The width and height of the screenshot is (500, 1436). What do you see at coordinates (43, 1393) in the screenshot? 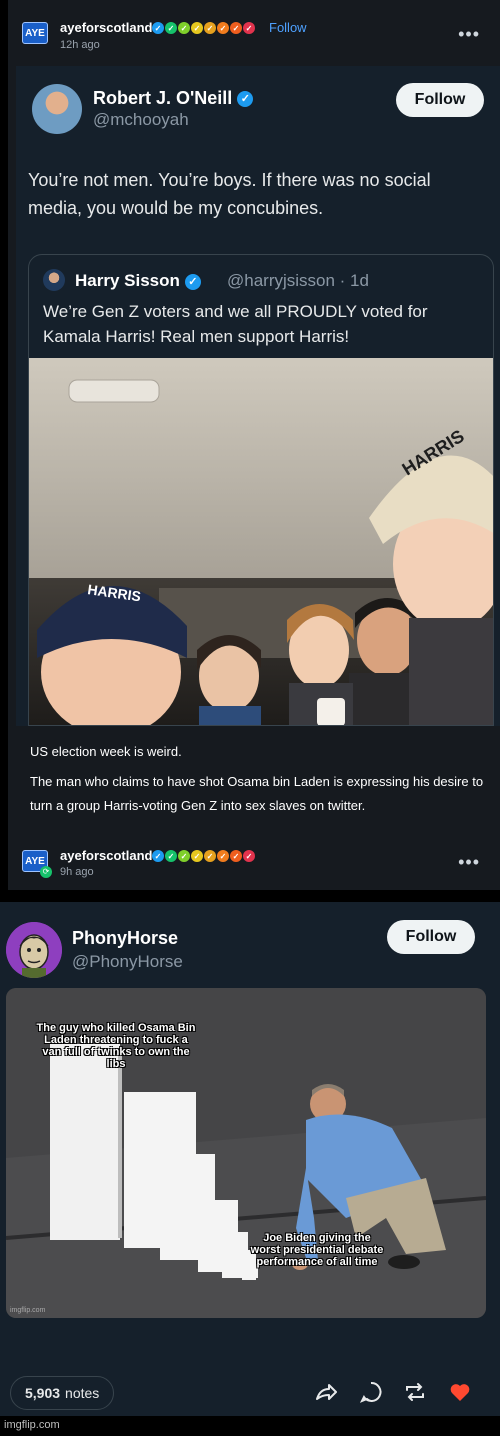
I see `notes-count: 5,903` at bounding box center [43, 1393].